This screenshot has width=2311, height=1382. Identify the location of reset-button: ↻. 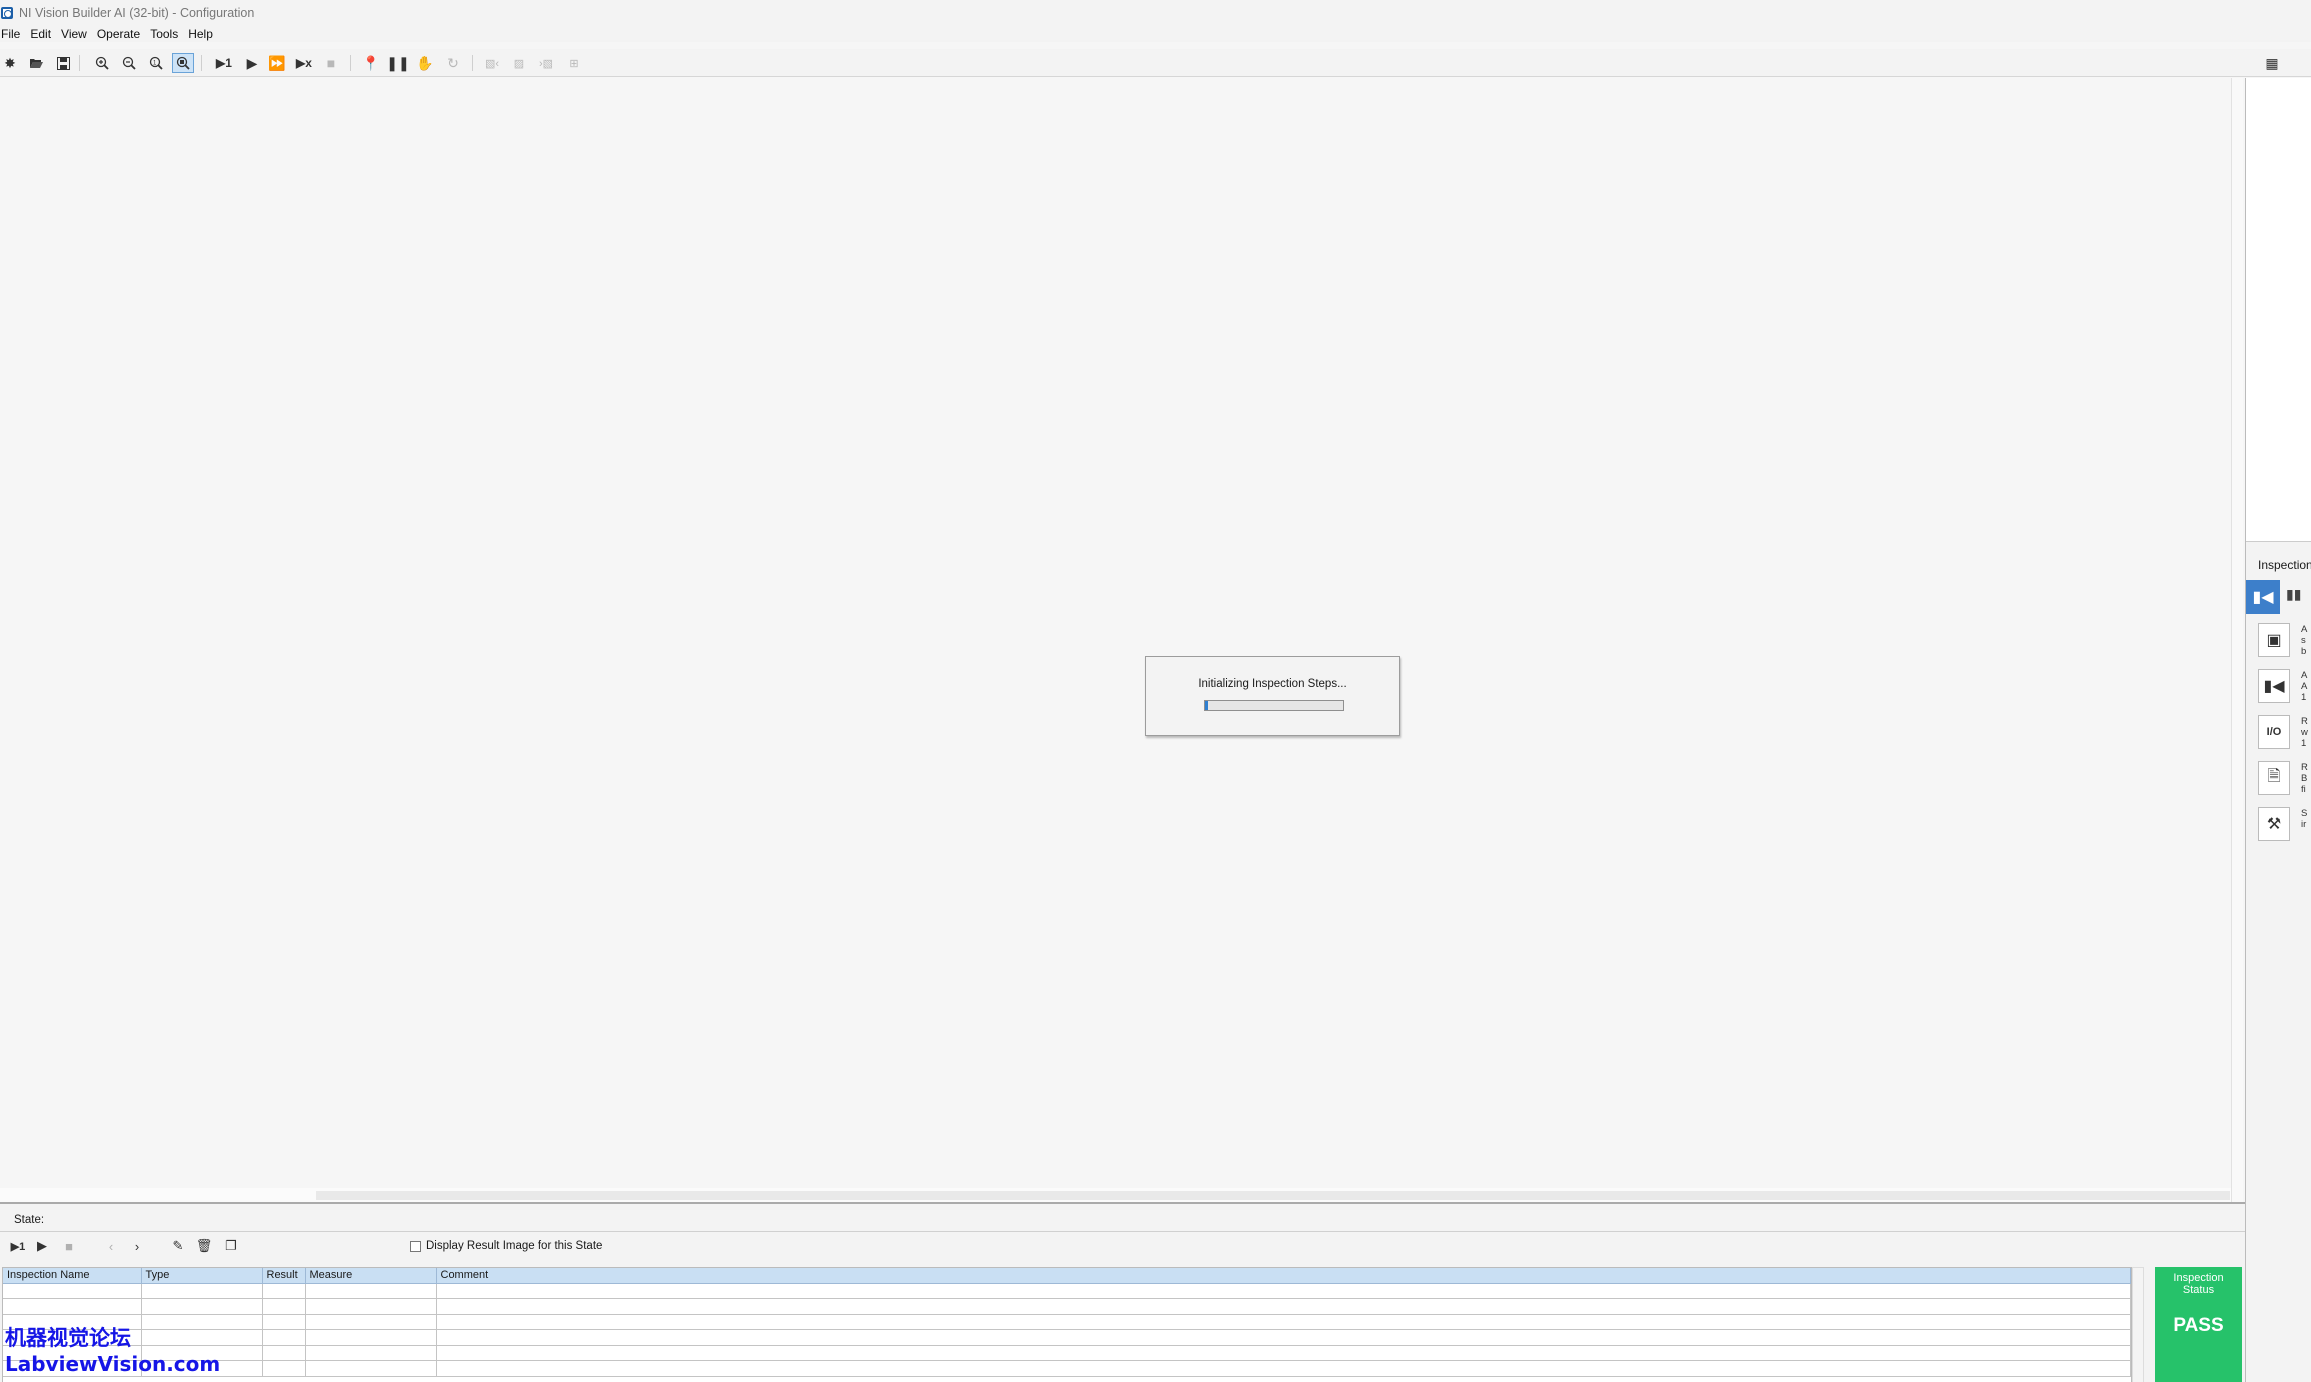
(453, 63).